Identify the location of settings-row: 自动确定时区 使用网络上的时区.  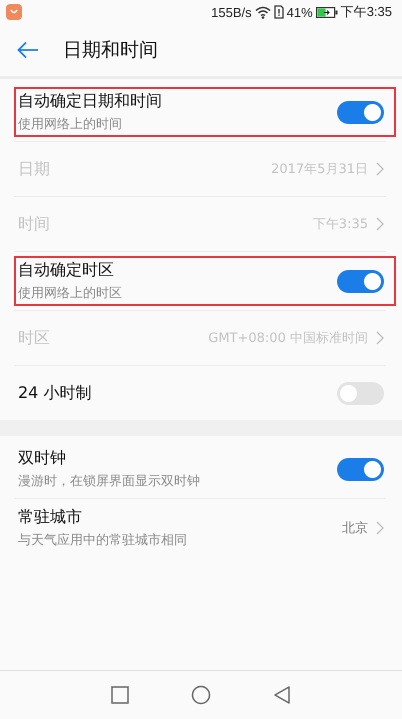
(200, 281).